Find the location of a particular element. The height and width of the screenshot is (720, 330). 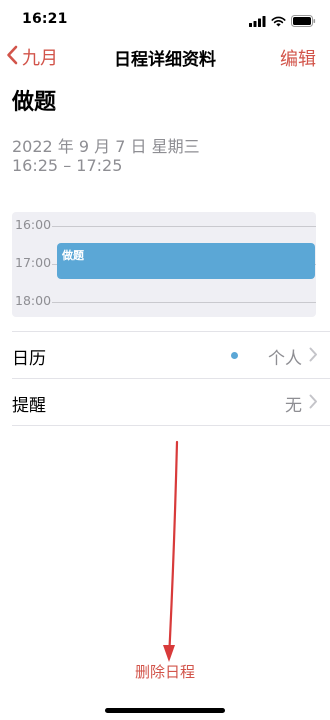

timeline-hour-row: 18:00 is located at coordinates (164, 300).